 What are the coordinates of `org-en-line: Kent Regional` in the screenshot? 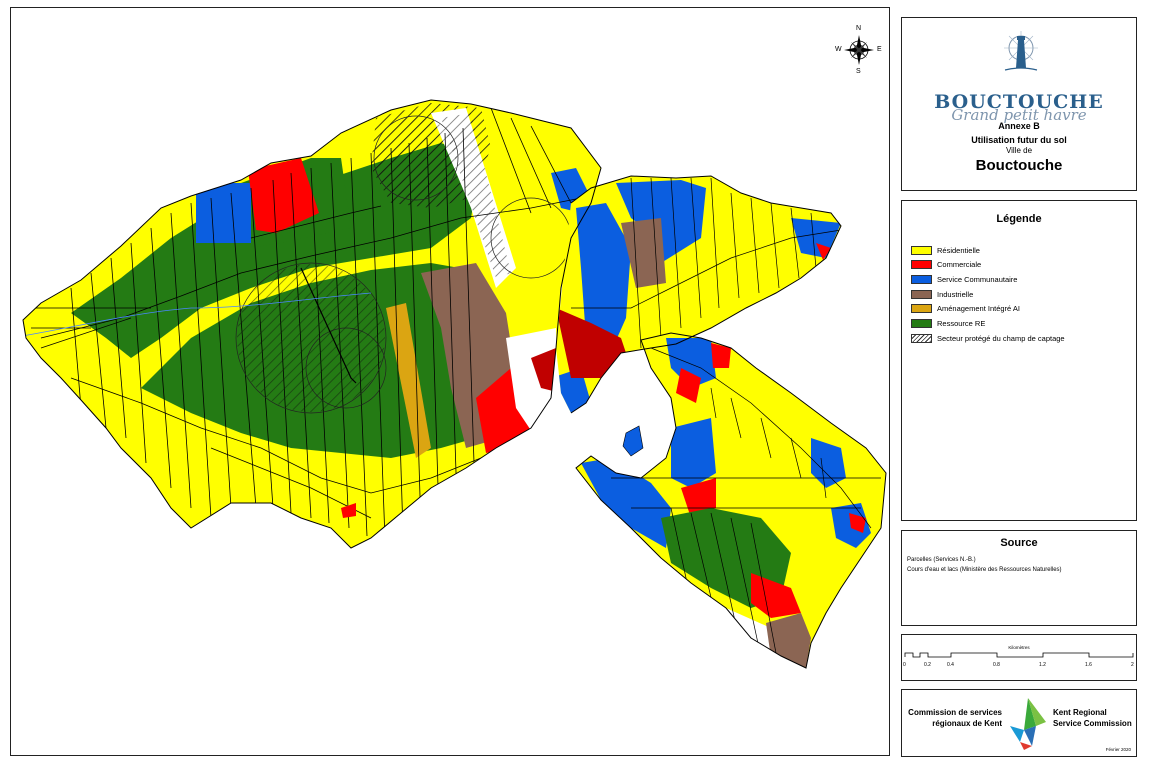 It's located at (1080, 712).